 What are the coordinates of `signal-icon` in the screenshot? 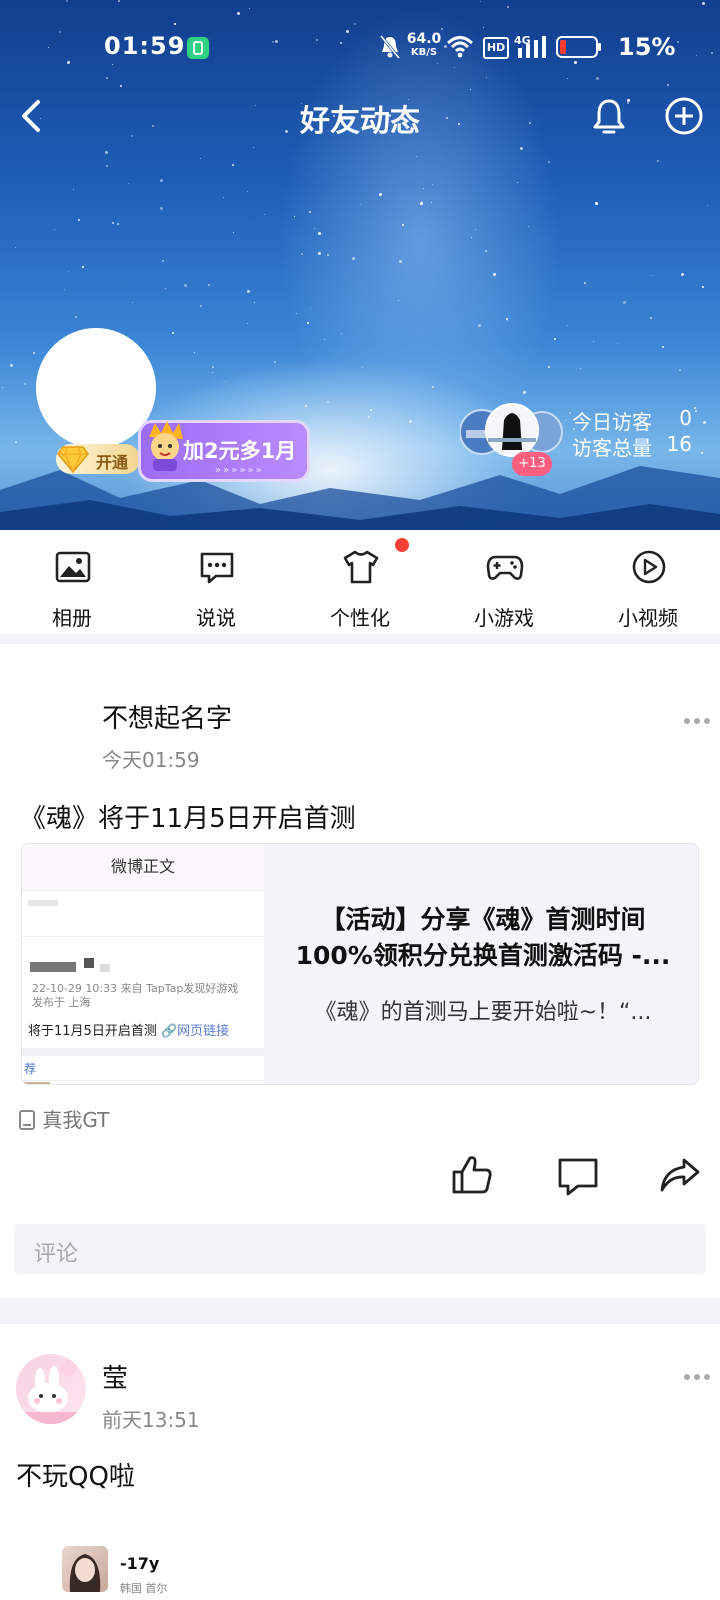 It's located at (532, 47).